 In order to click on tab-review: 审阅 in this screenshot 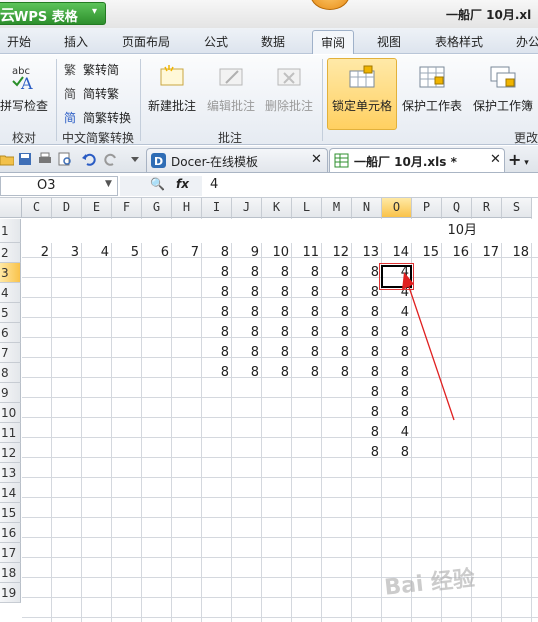, I will do `click(333, 42)`.